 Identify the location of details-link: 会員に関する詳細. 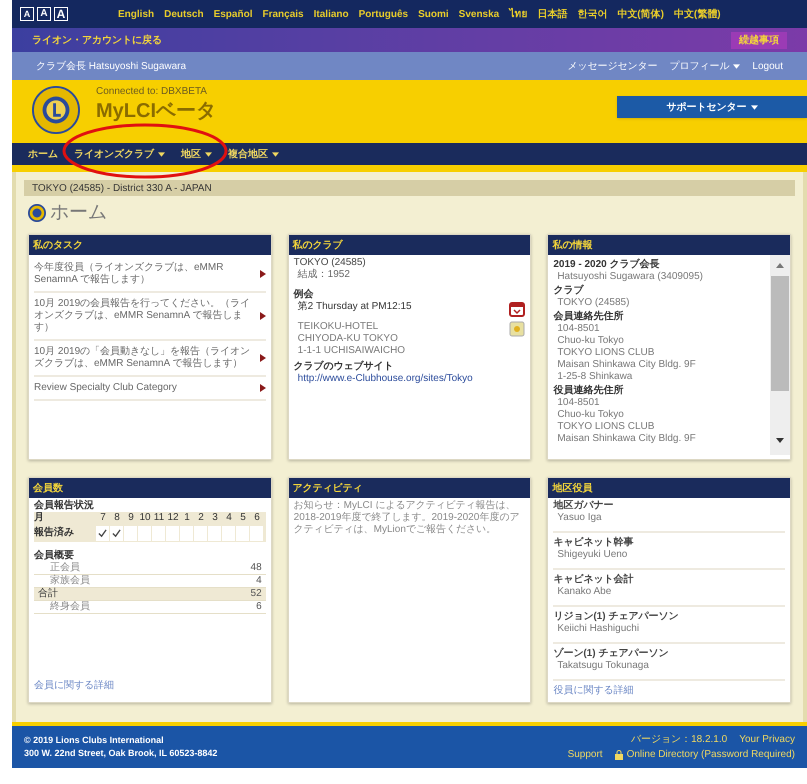
(150, 686).